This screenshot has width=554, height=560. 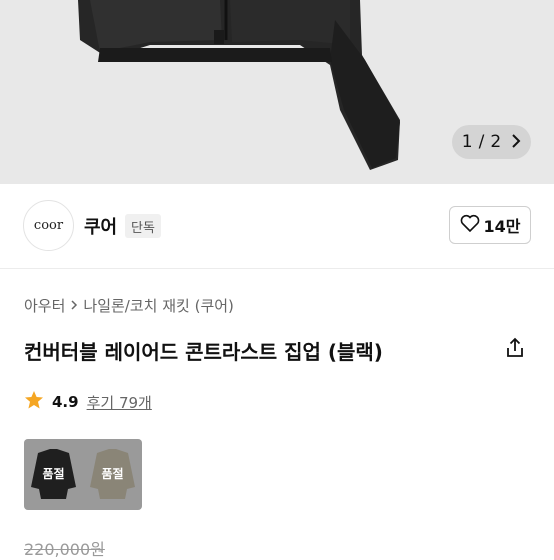 I want to click on star-icon, so click(x=34, y=402).